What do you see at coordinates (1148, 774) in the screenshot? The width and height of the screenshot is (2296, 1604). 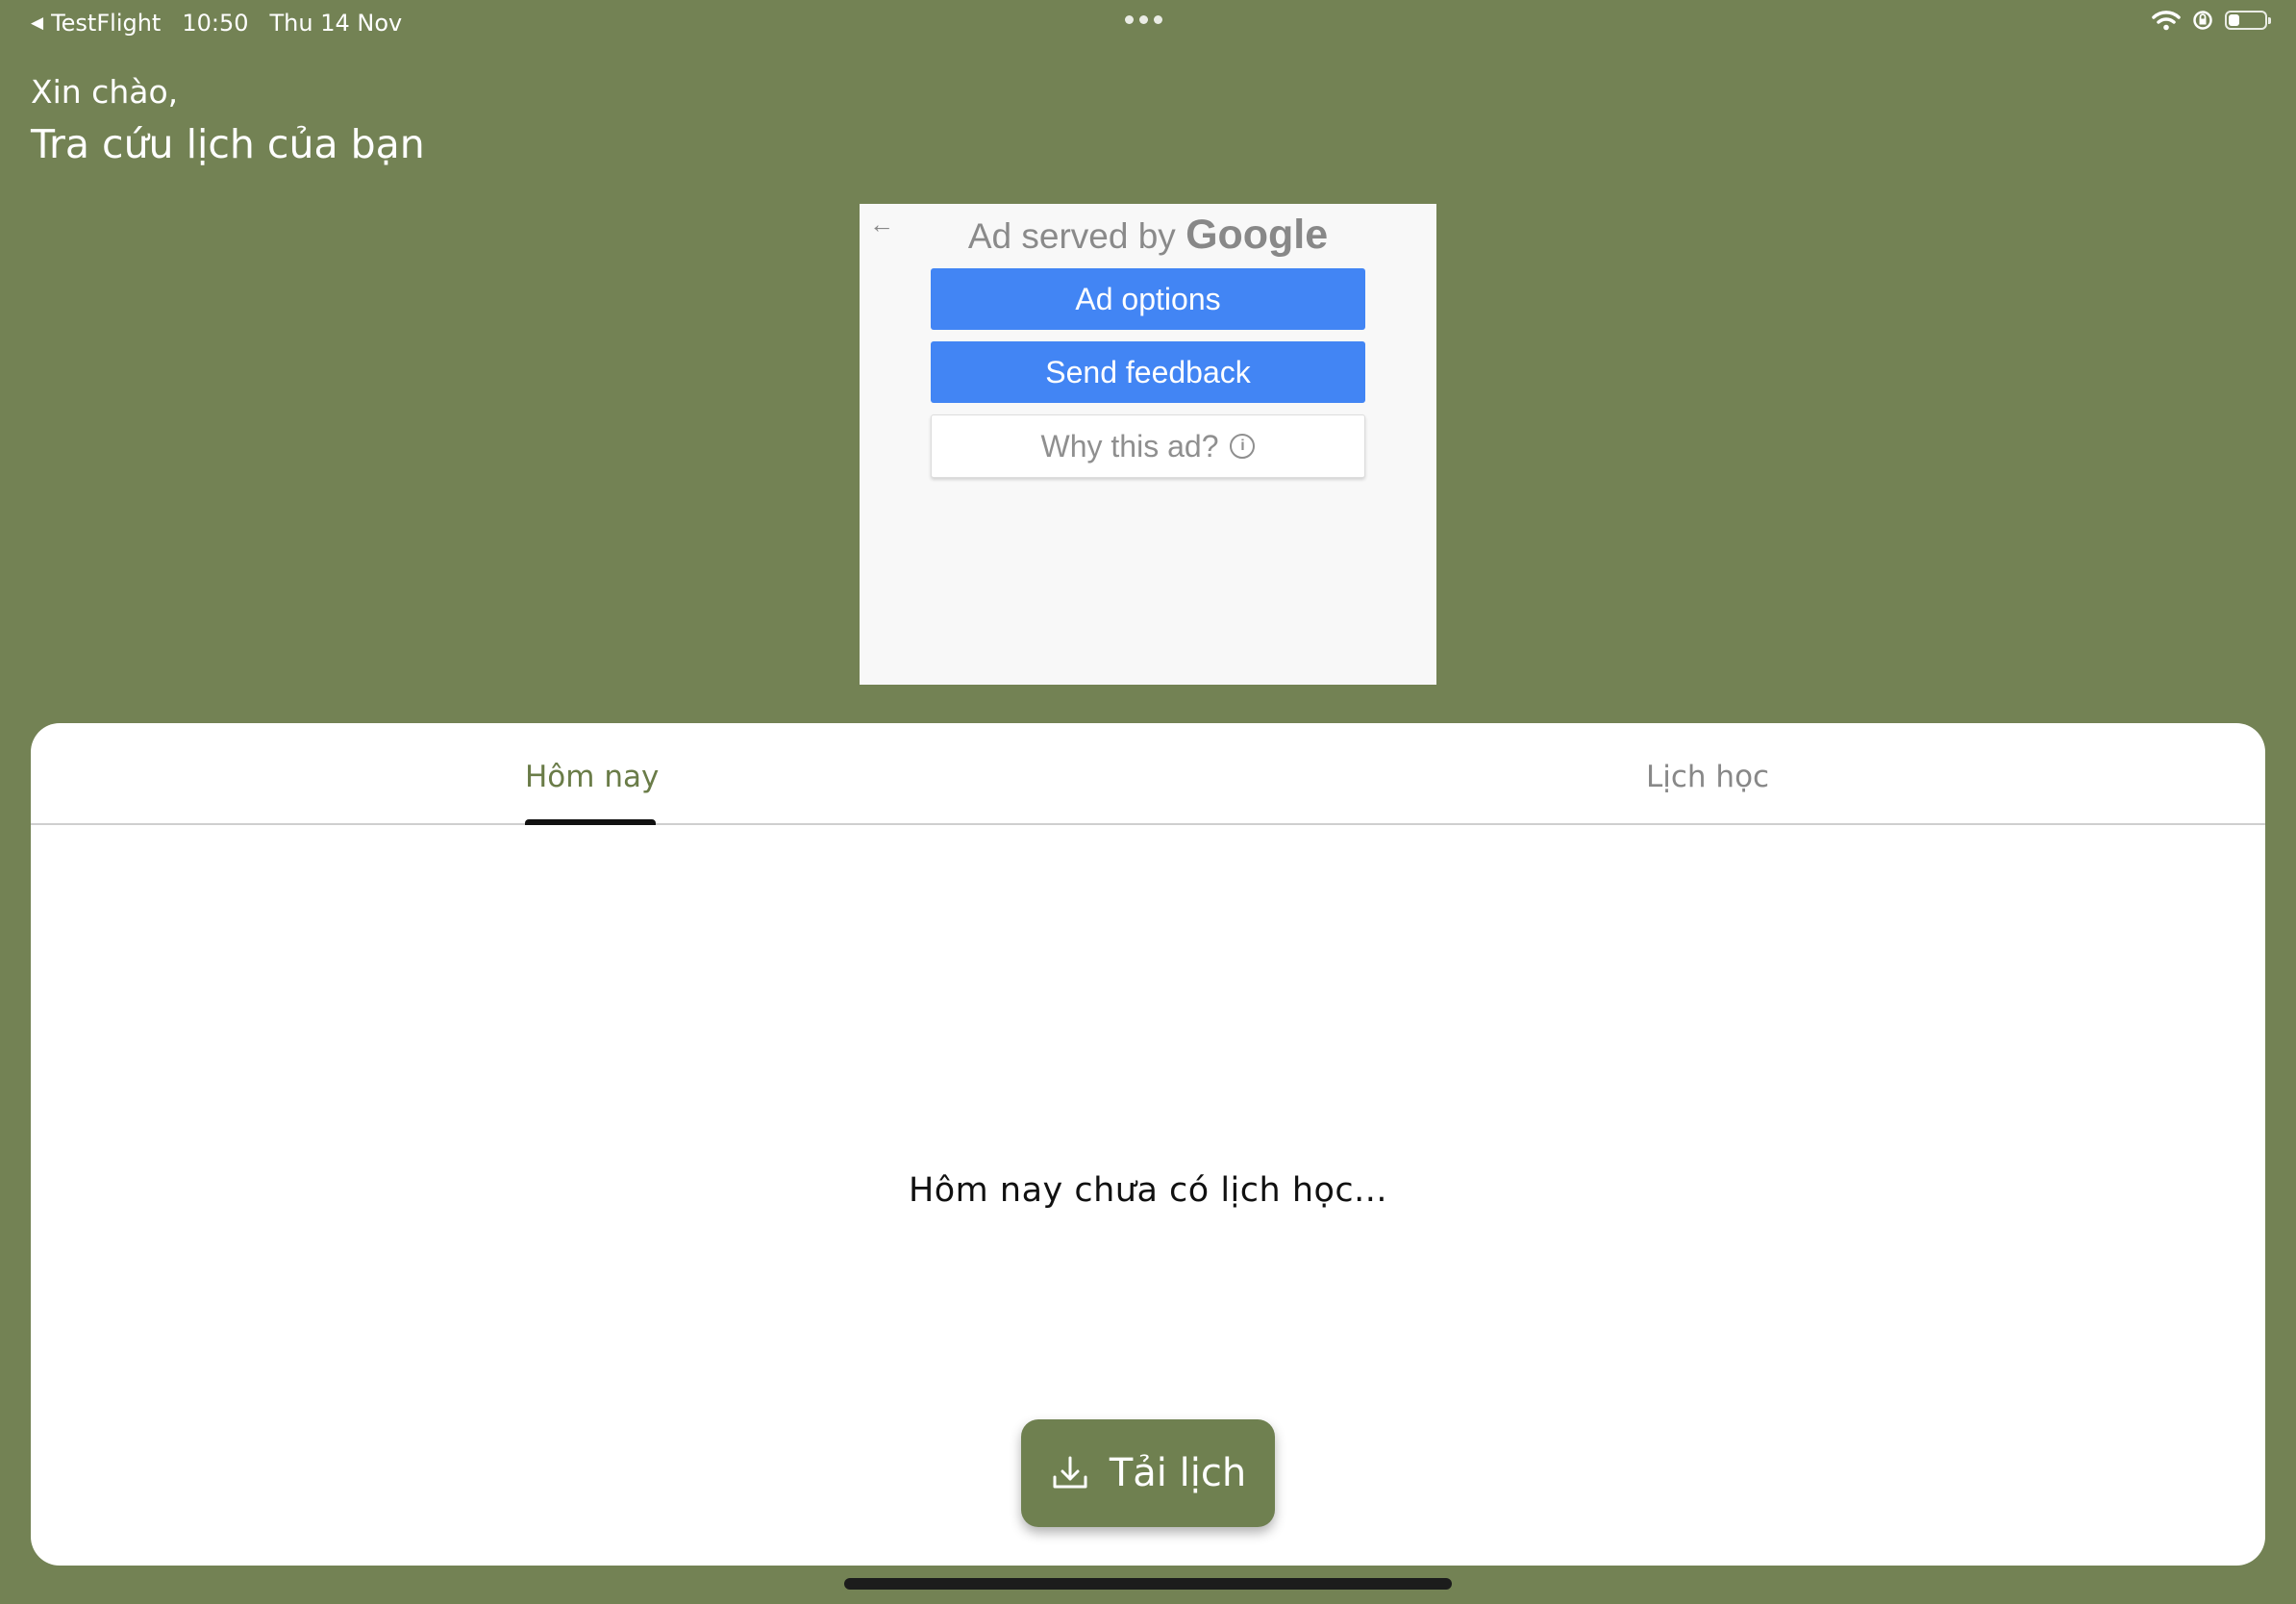 I see `tab-bar: Hôm nay Lịch học` at bounding box center [1148, 774].